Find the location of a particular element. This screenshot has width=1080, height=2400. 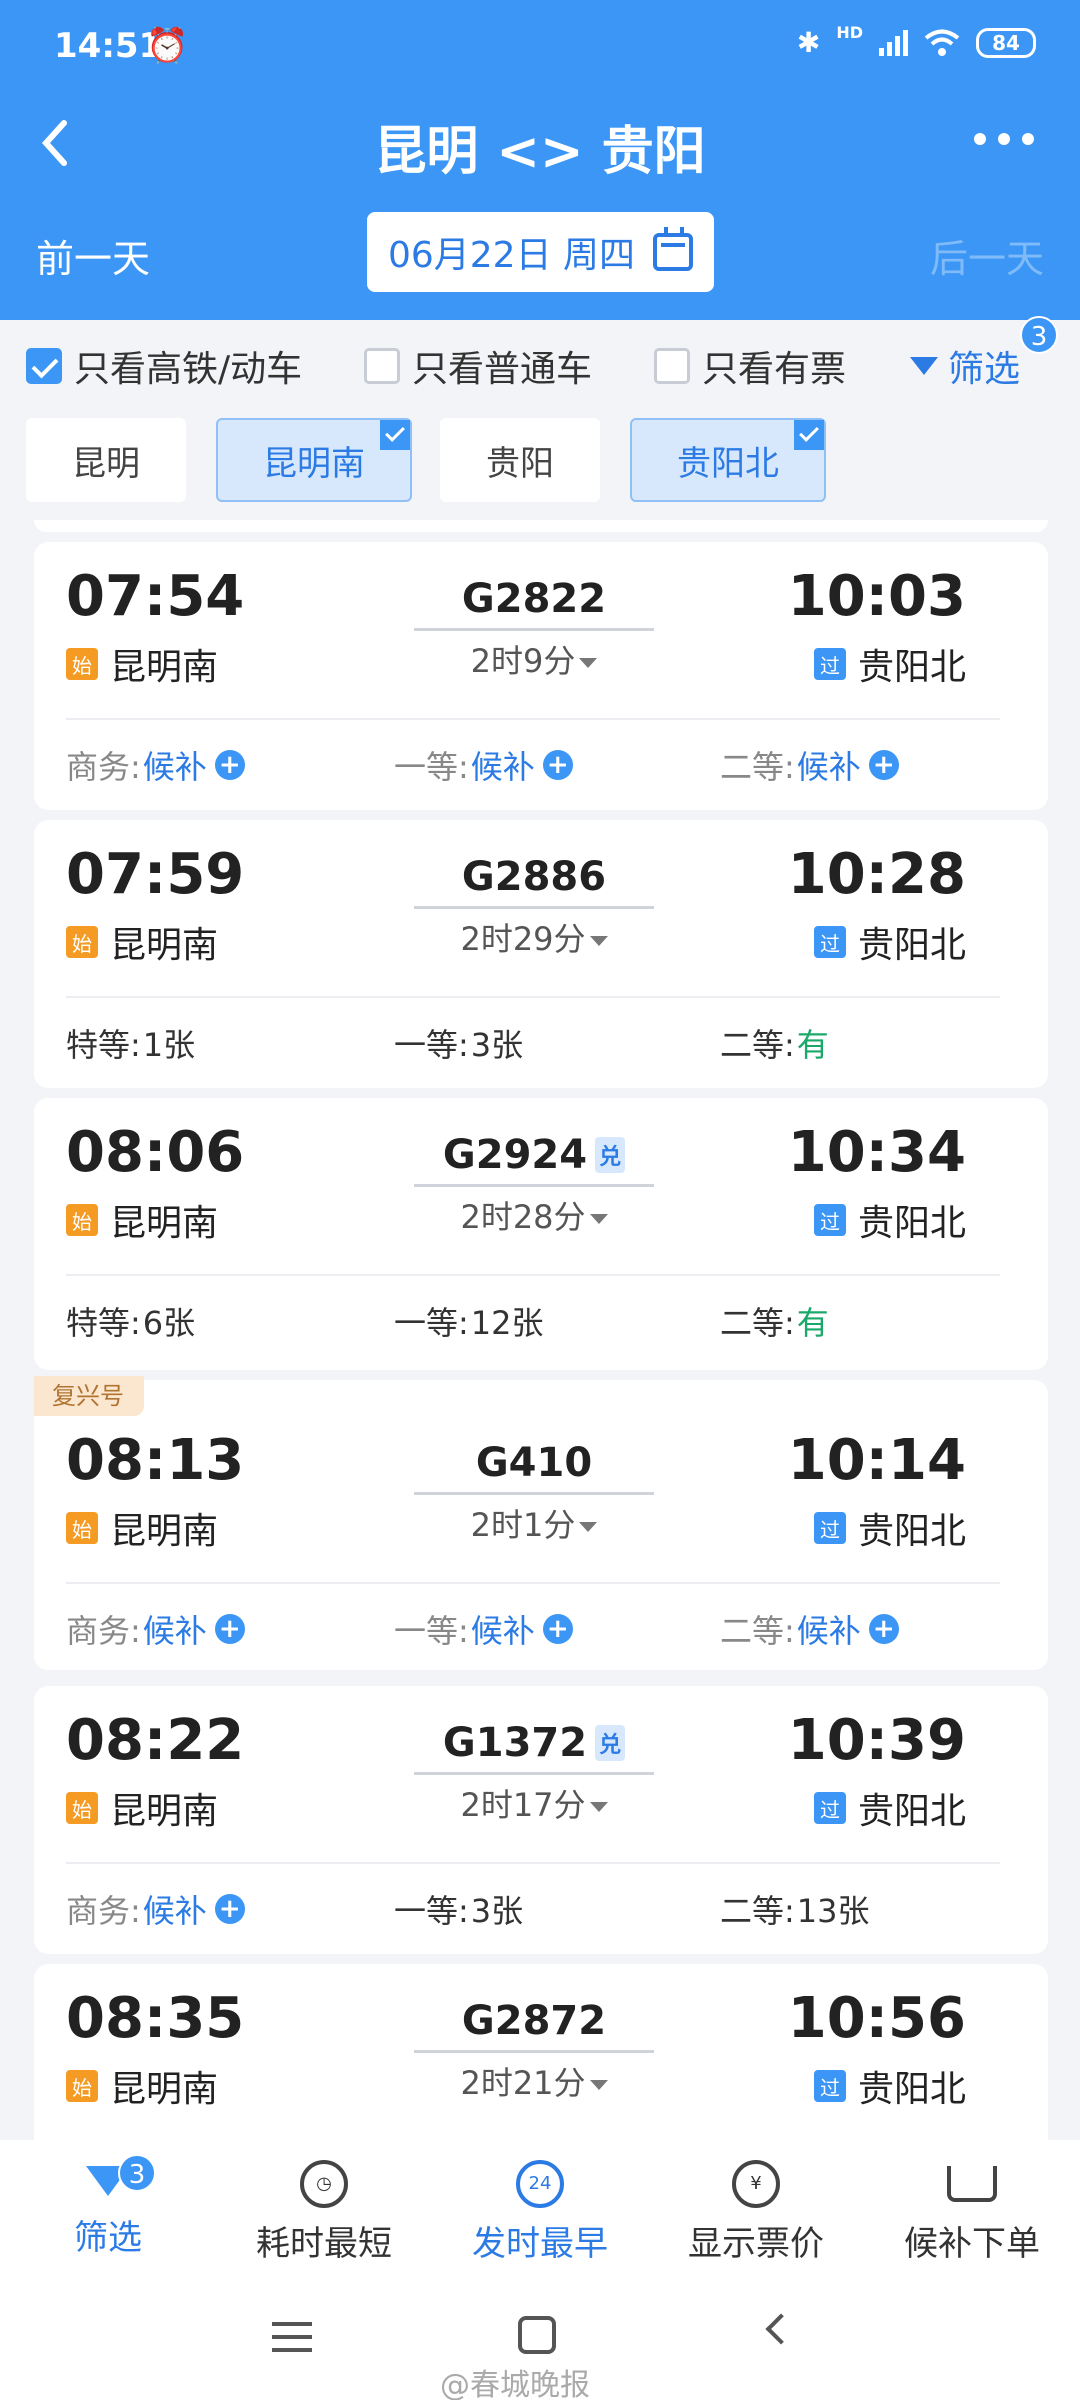

seat-premium: 特等: 6张 is located at coordinates (130, 1321).